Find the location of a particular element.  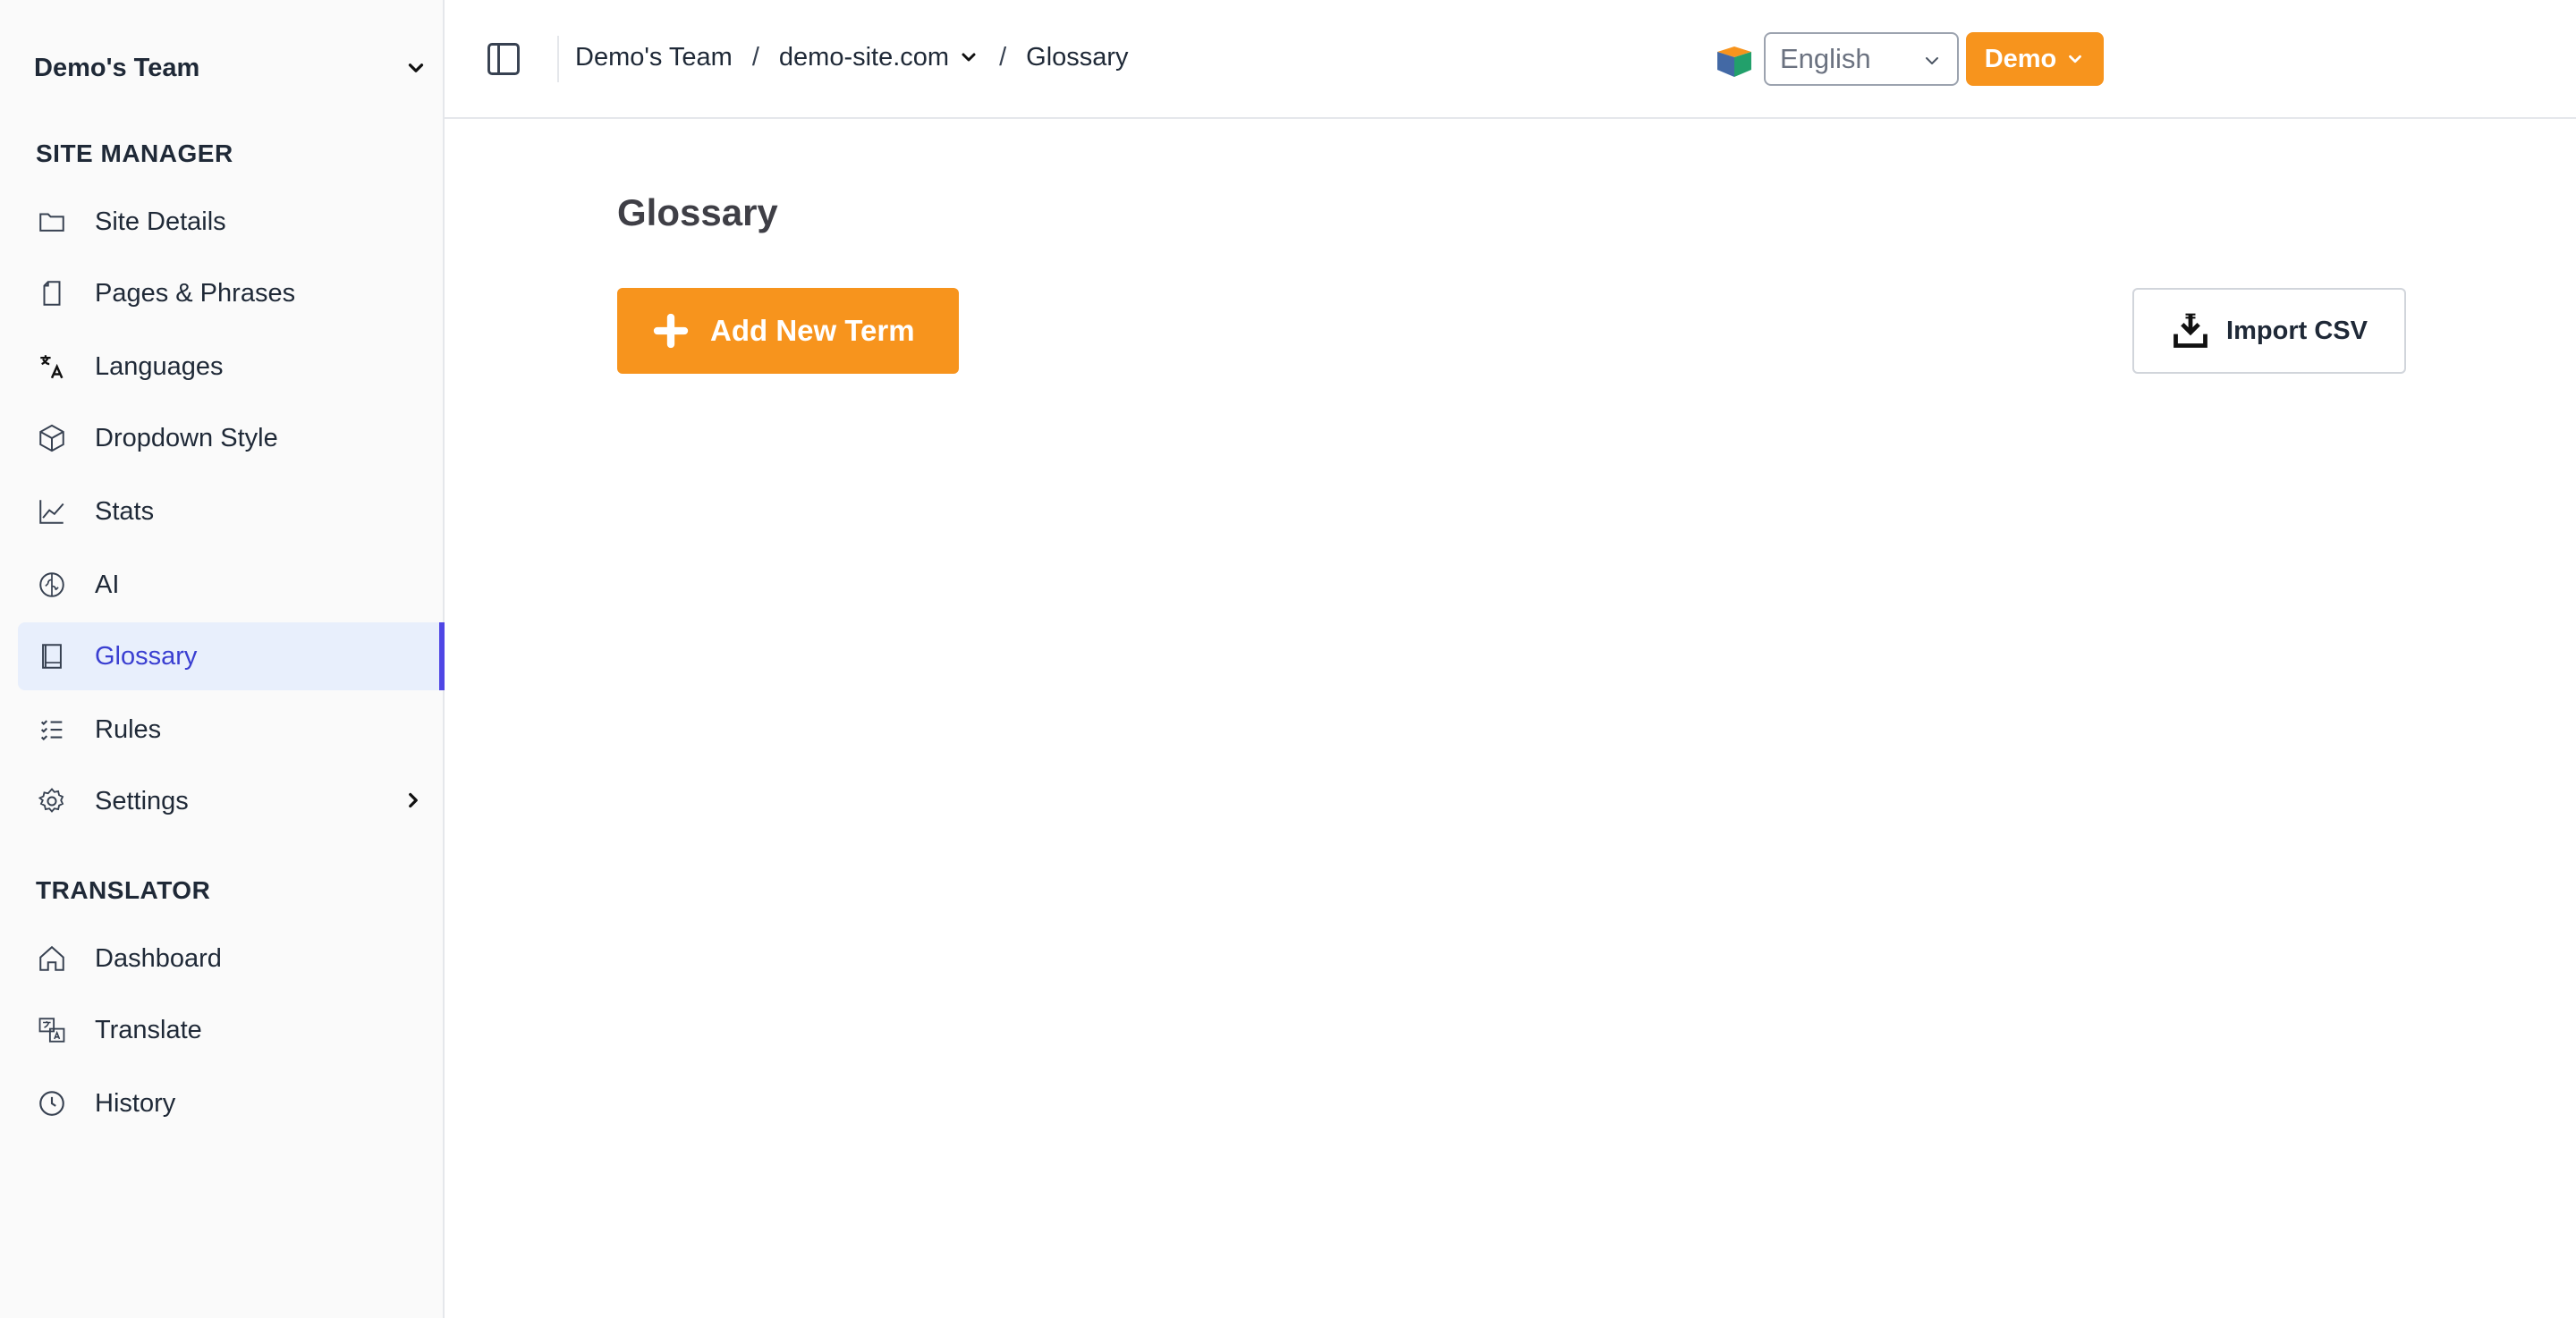

page-title: Glossary is located at coordinates (697, 212).